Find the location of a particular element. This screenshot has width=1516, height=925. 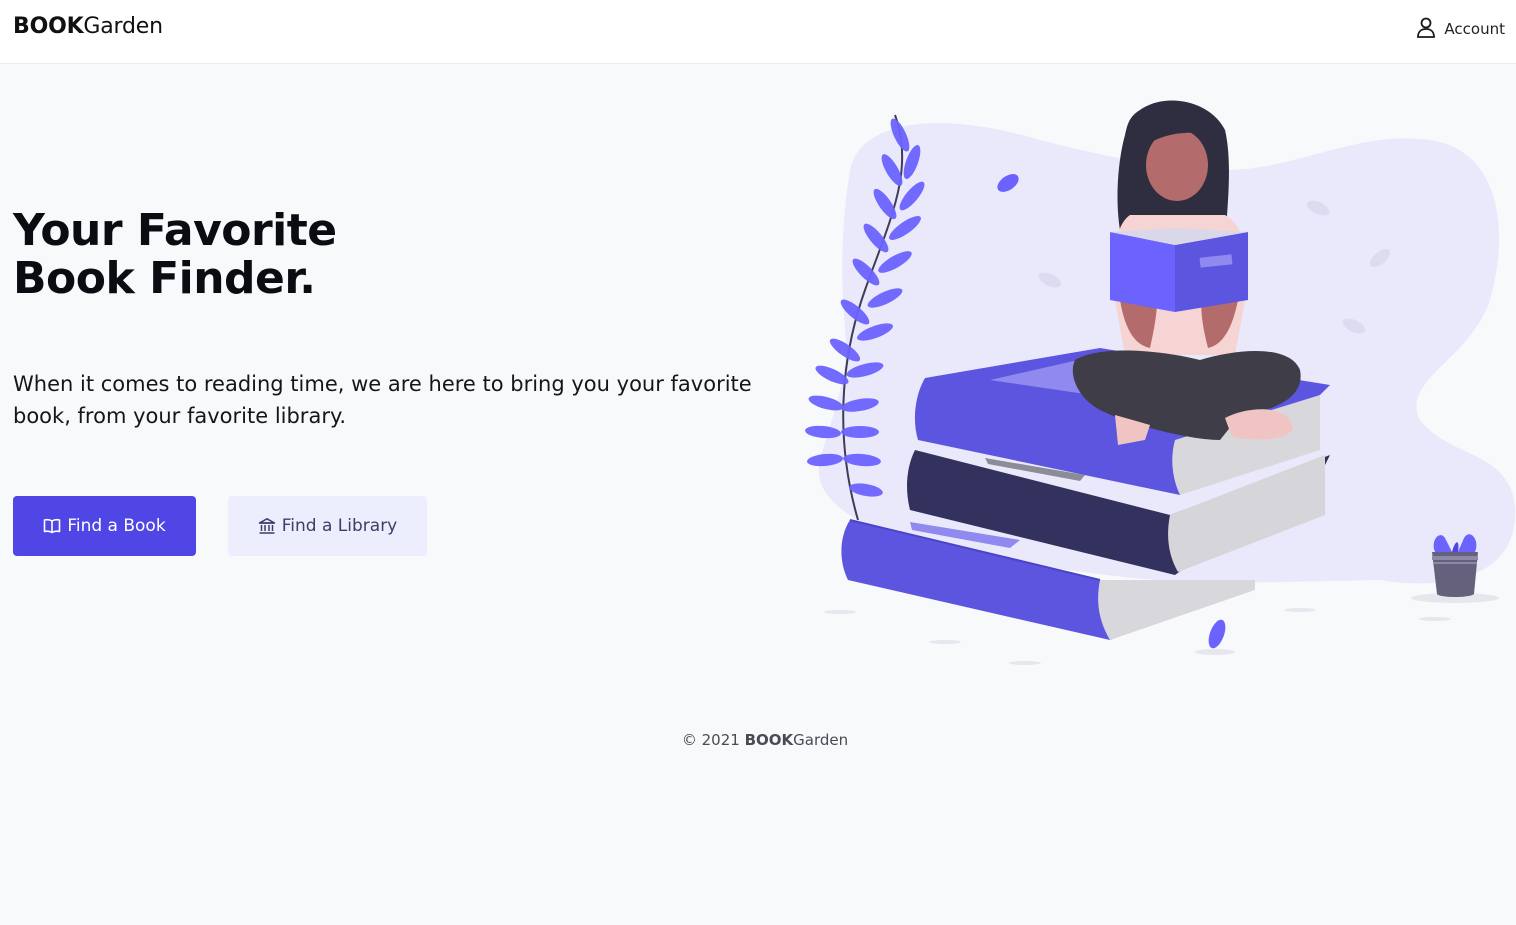

find-library-button: Find a Library is located at coordinates (327, 526).